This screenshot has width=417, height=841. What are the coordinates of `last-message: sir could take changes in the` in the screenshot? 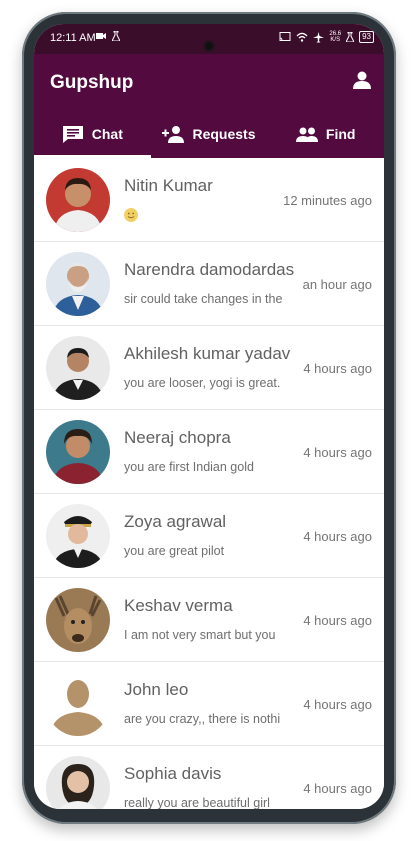 It's located at (203, 299).